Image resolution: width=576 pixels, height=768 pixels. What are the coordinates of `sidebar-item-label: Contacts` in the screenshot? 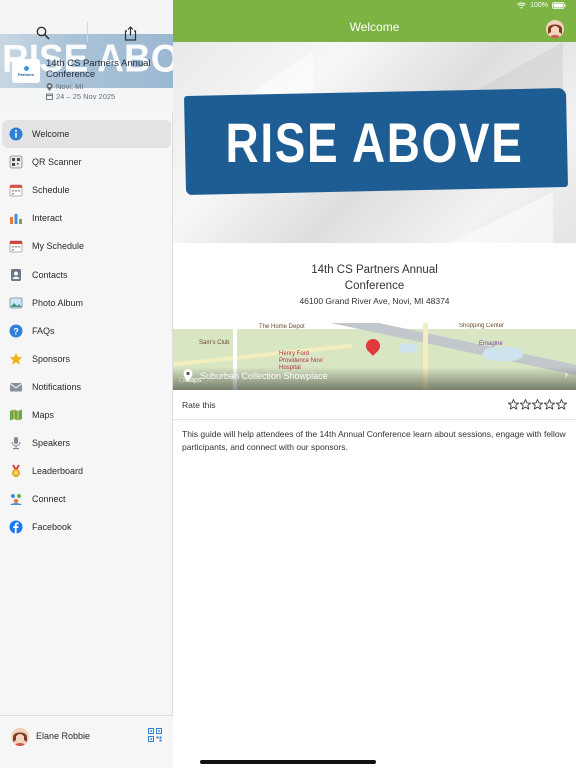 It's located at (50, 274).